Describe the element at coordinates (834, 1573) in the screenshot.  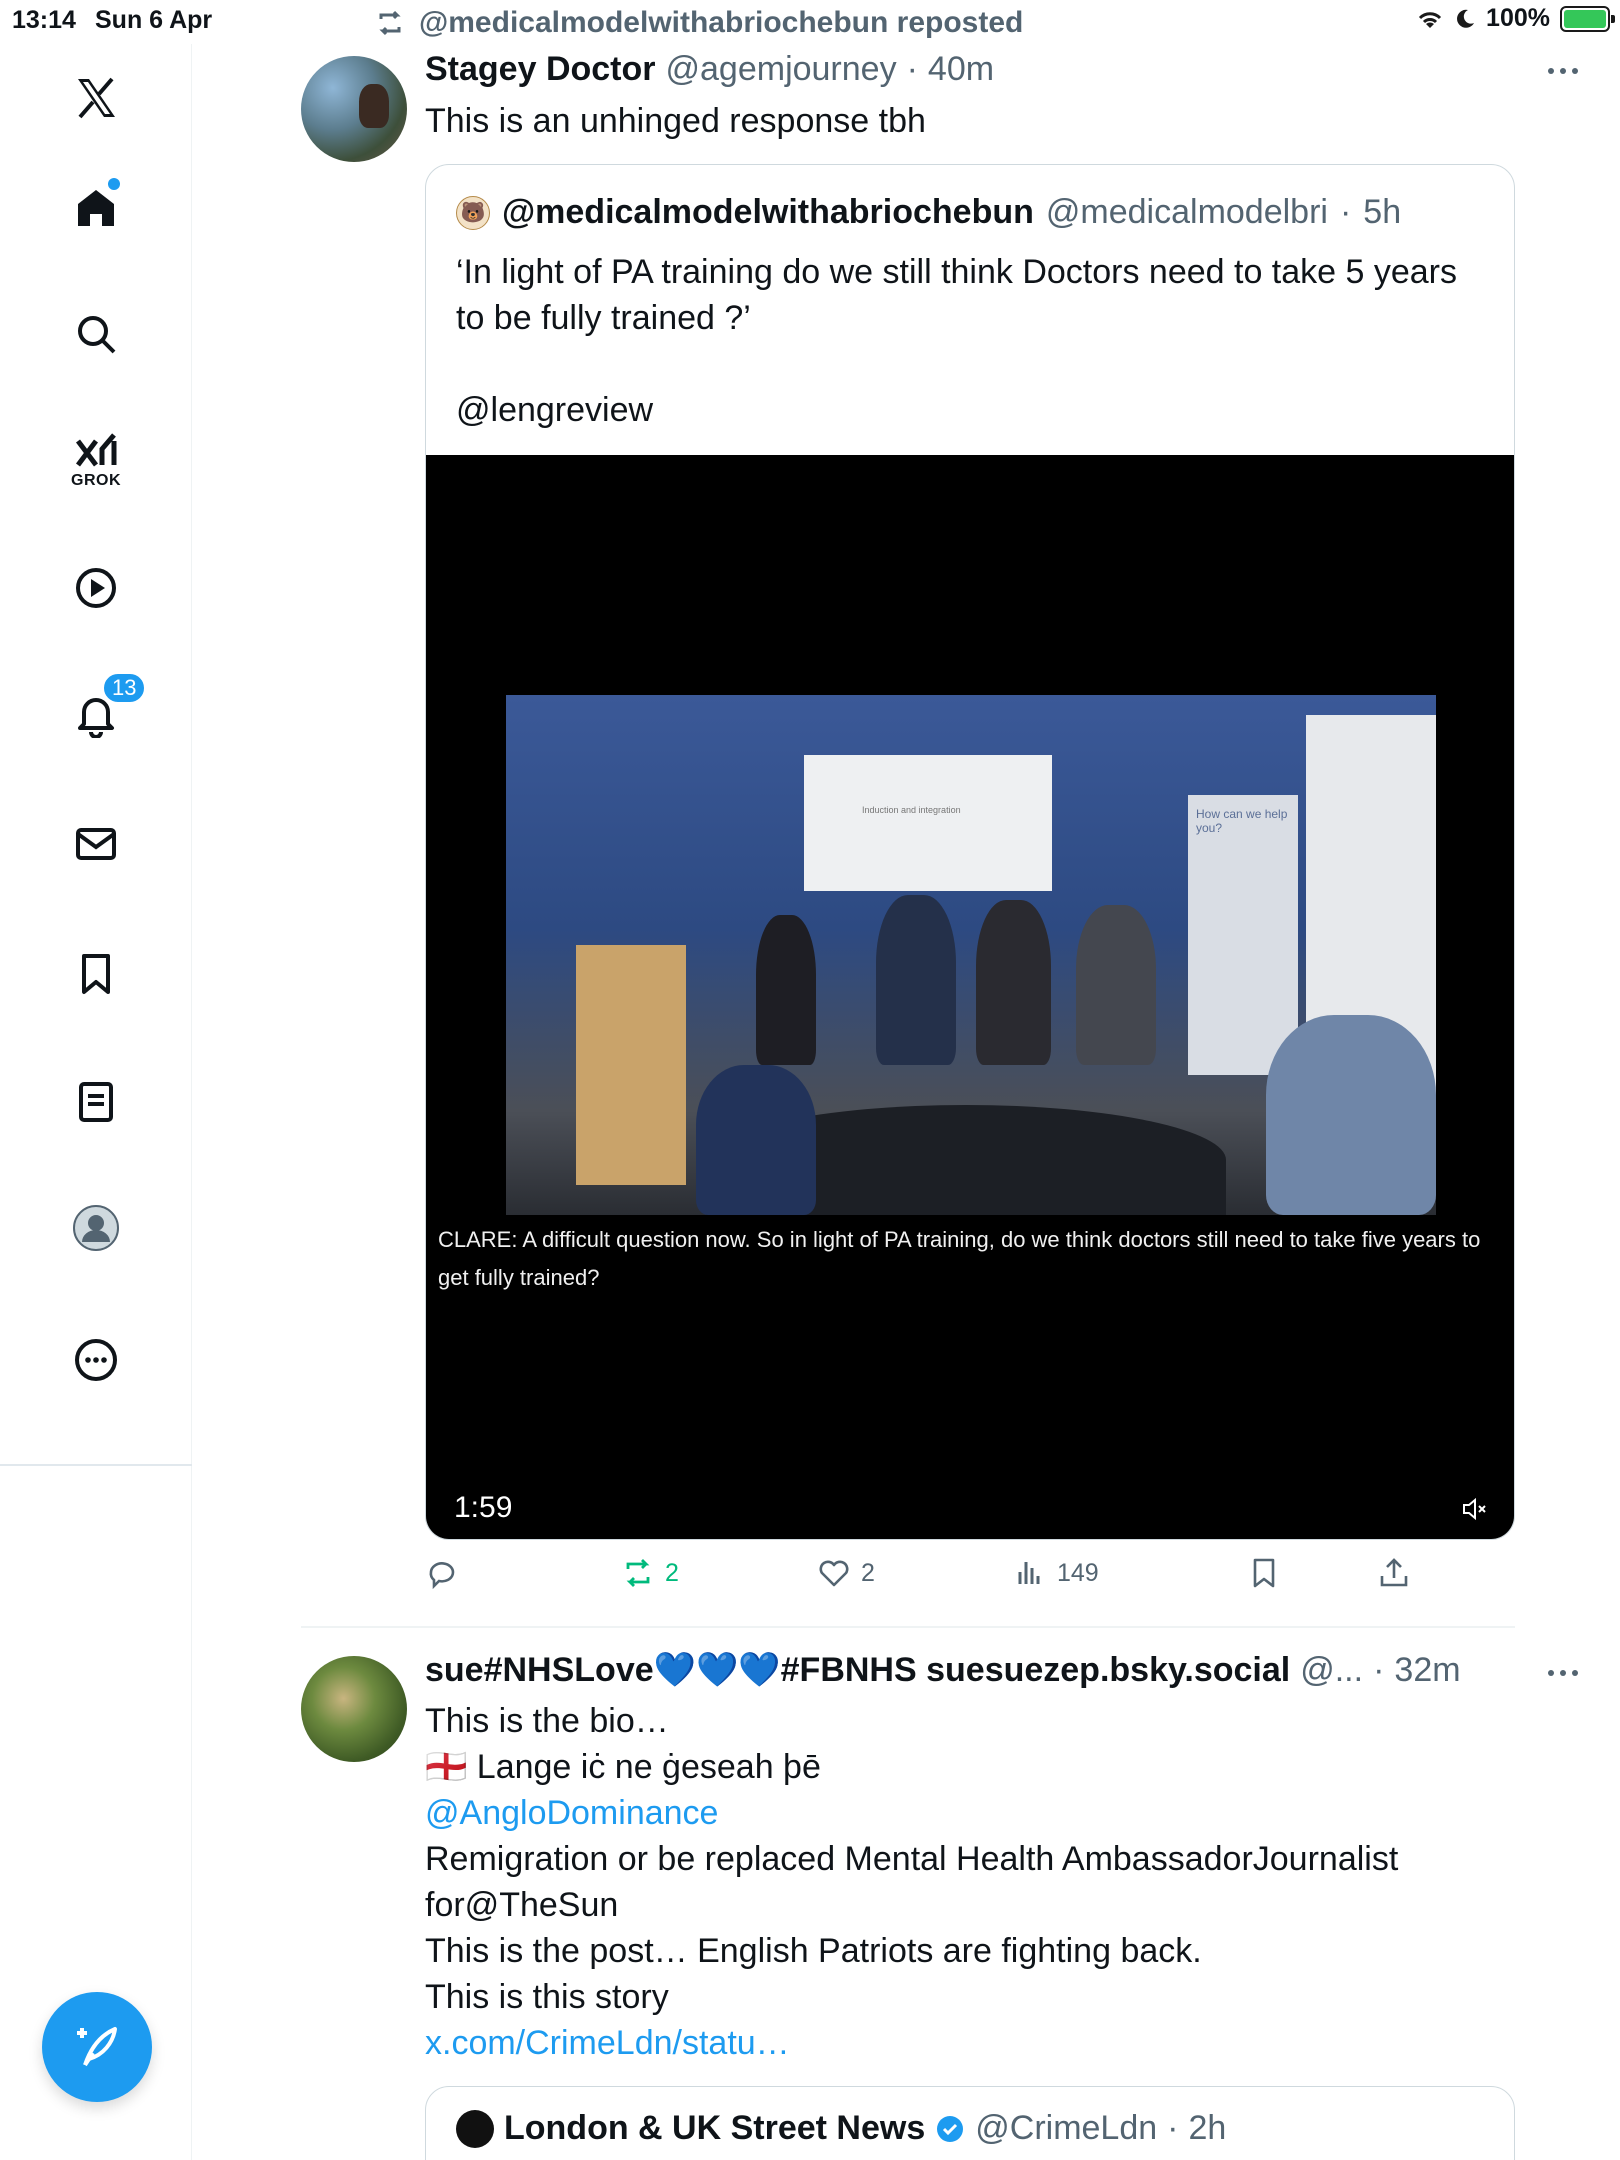
I see `heart-icon` at that location.